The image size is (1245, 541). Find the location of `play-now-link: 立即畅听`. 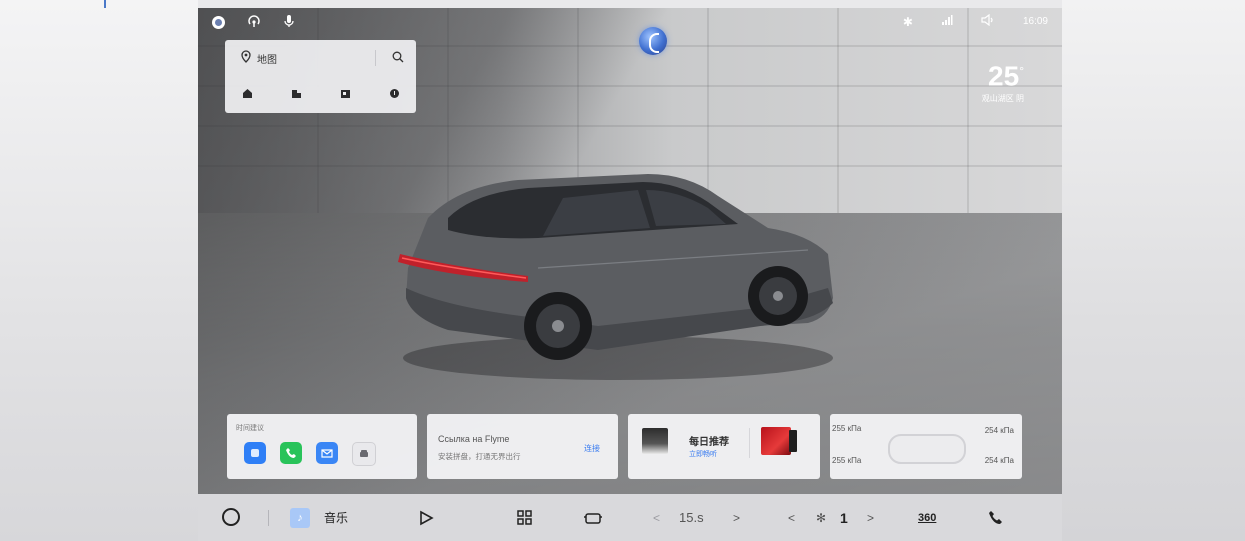

play-now-link: 立即畅听 is located at coordinates (703, 454).